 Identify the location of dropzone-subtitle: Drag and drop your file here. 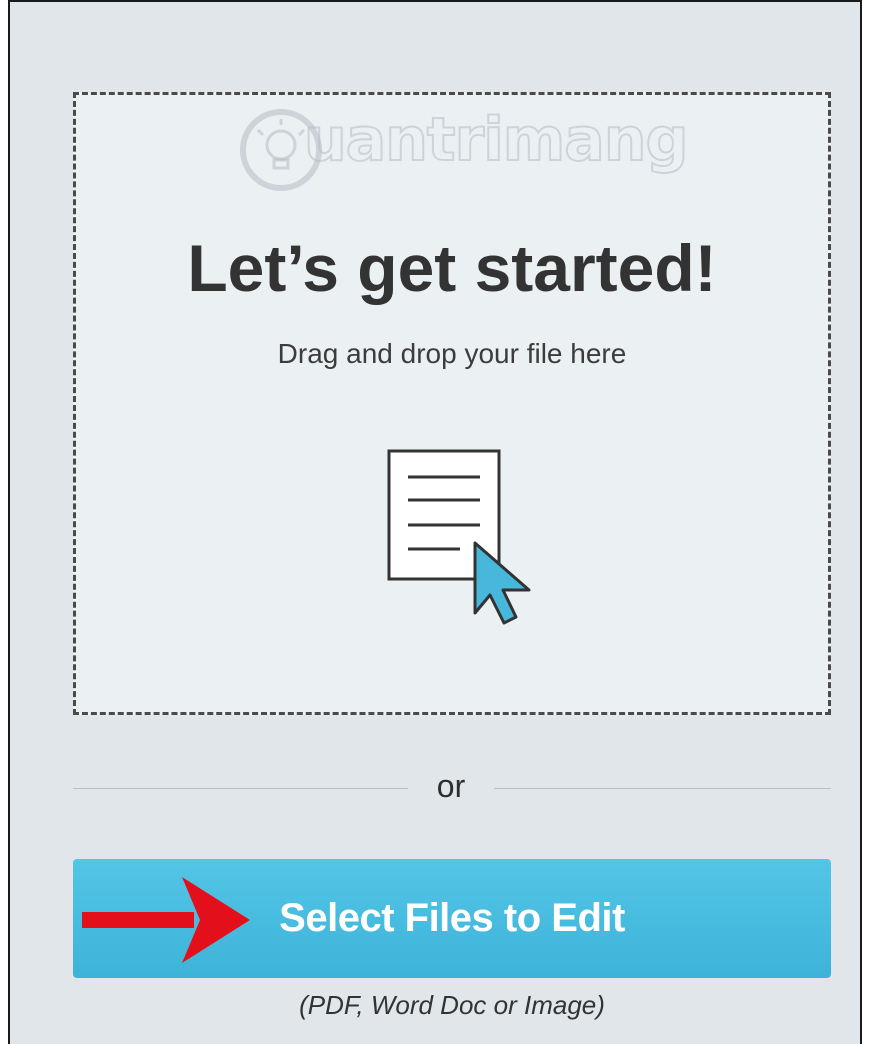
(452, 353).